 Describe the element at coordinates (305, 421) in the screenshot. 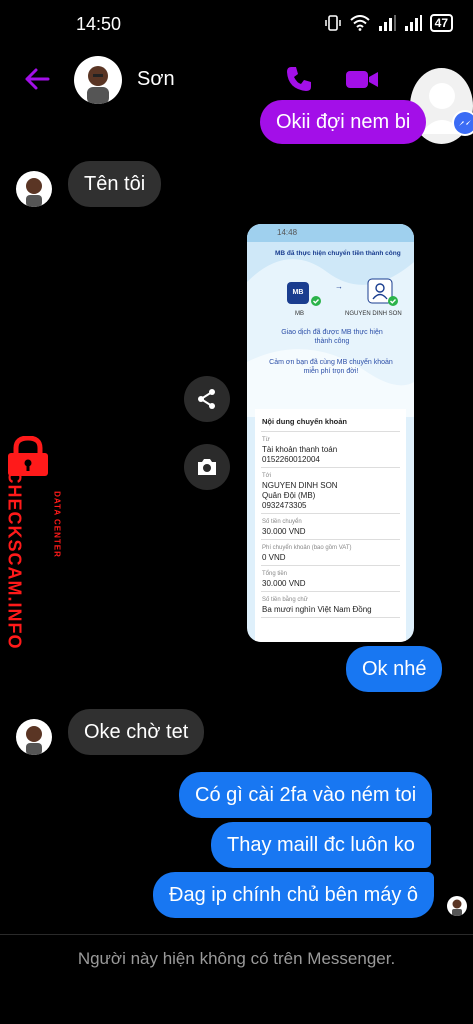

I see `section-title: Nội dung chuyển khoản` at that location.